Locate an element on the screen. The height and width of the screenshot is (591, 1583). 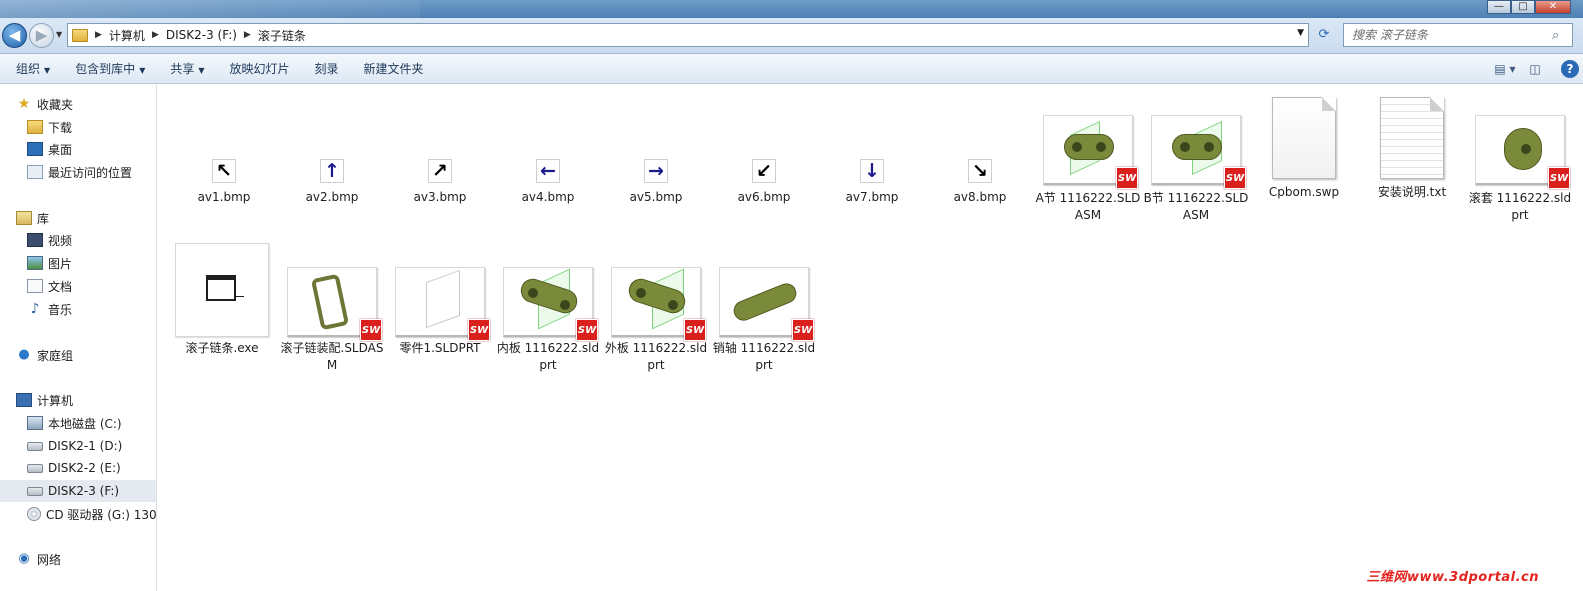
file-item: ↗ av3.bmp is located at coordinates (440, 182).